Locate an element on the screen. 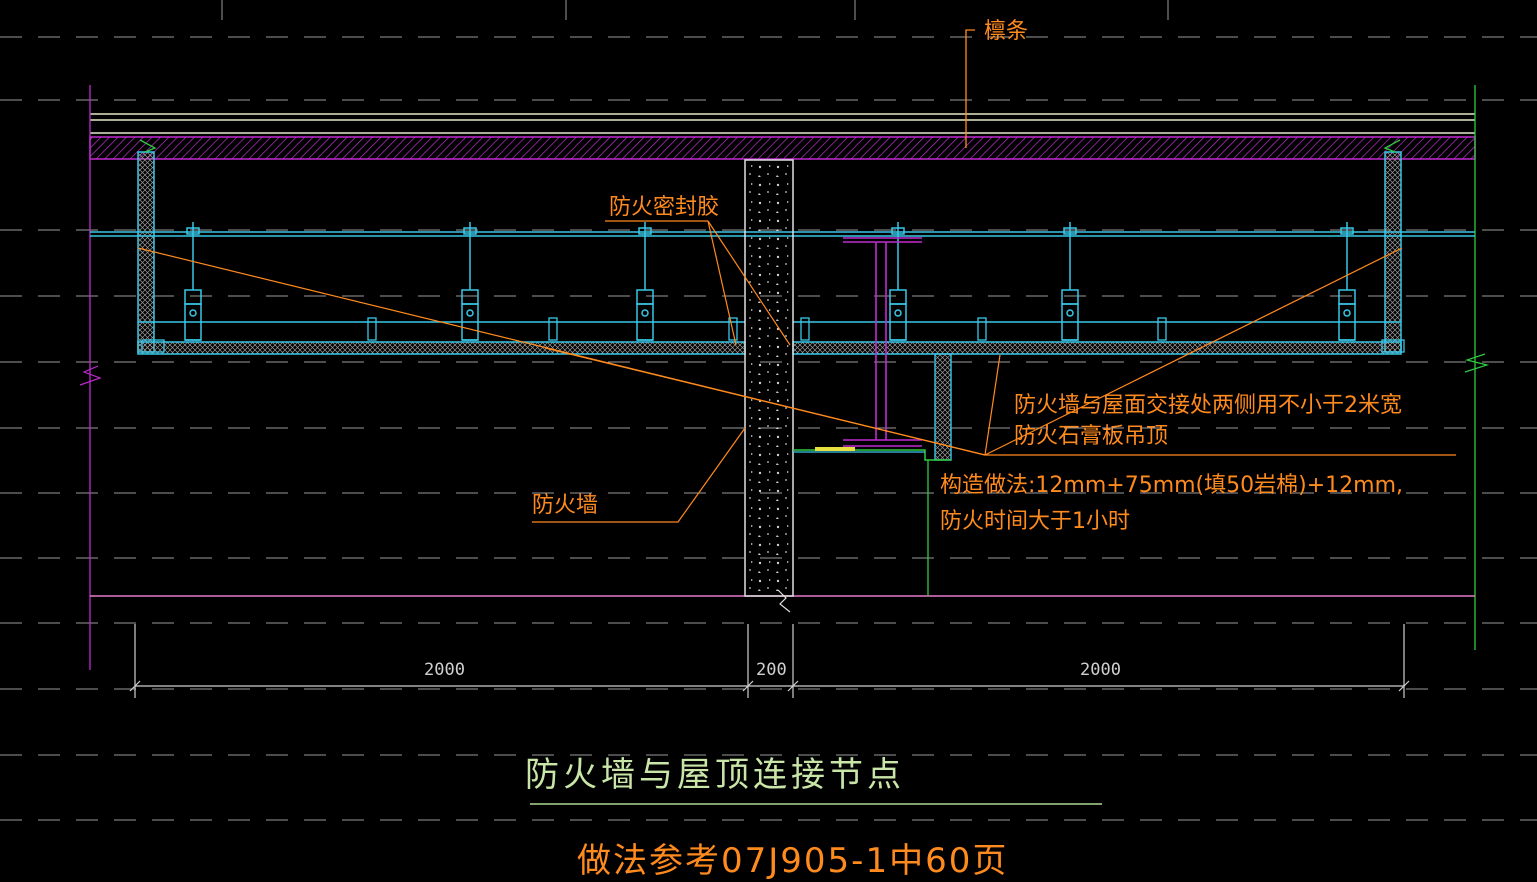 This screenshot has width=1537, height=882. note-line-1: 防火墙与屋面交接处两侧用不小于2米宽 is located at coordinates (1208, 405).